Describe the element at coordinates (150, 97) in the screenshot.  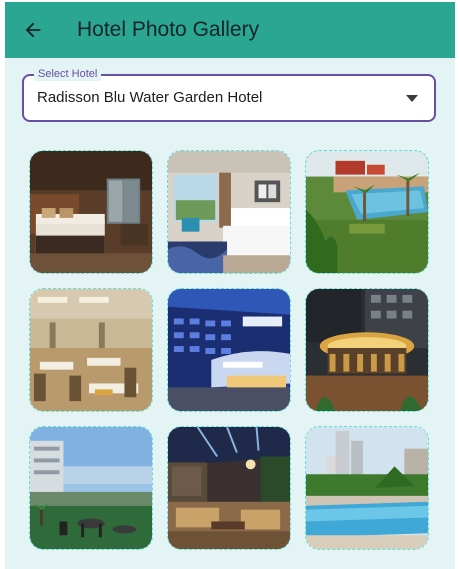
I see `hotel-select-value: Radisson Blu Water Garden Hotel` at that location.